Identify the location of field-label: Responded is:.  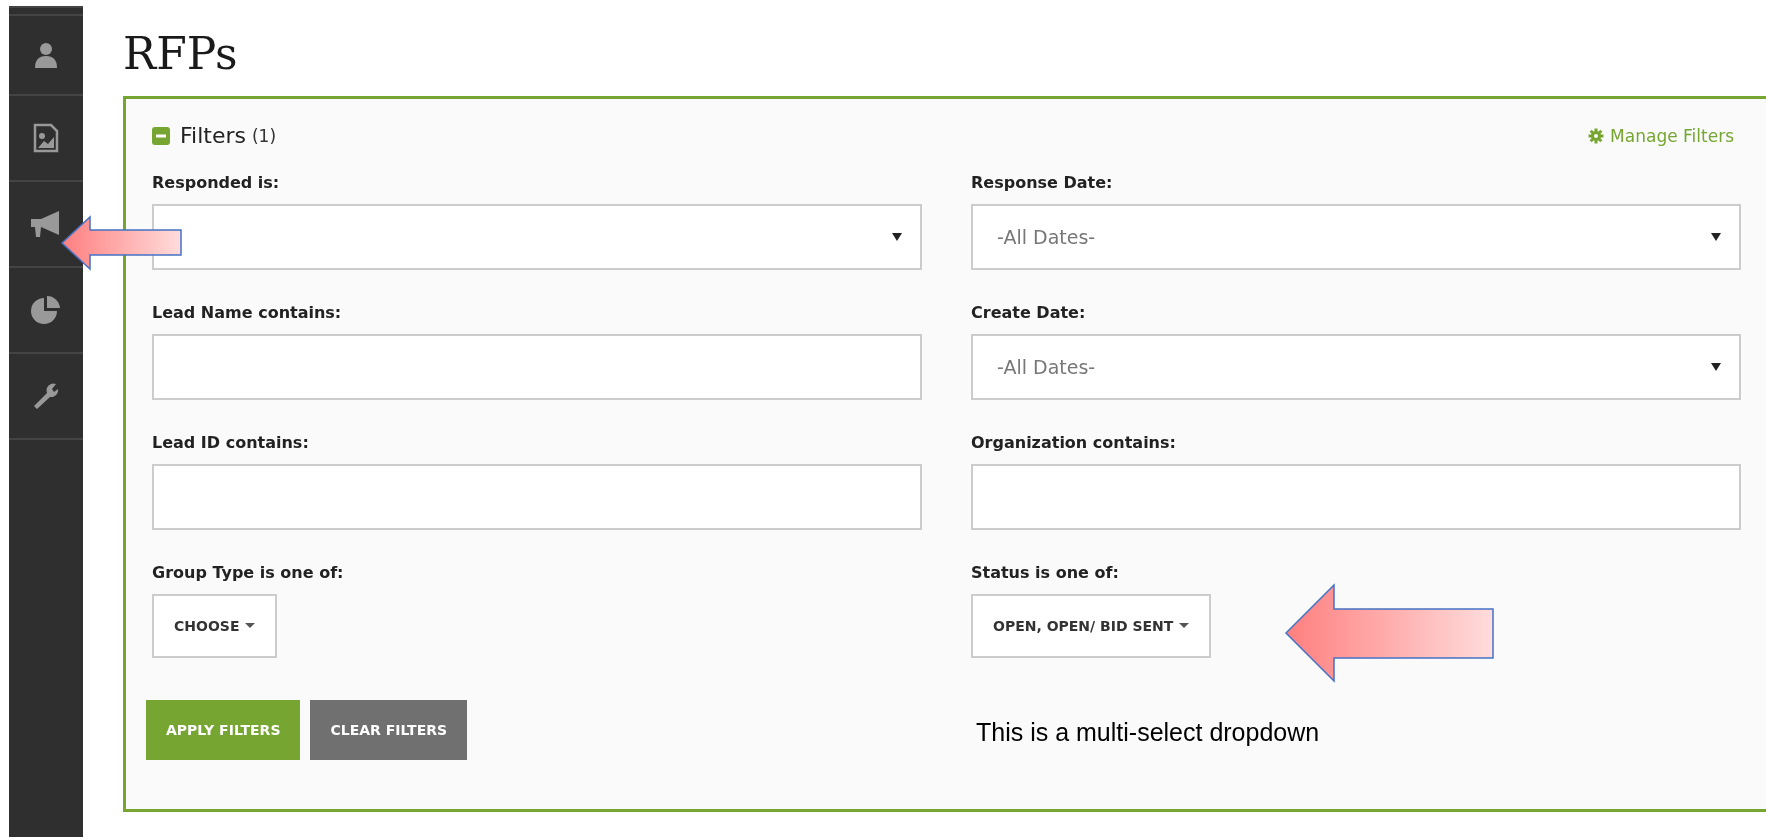
(216, 183).